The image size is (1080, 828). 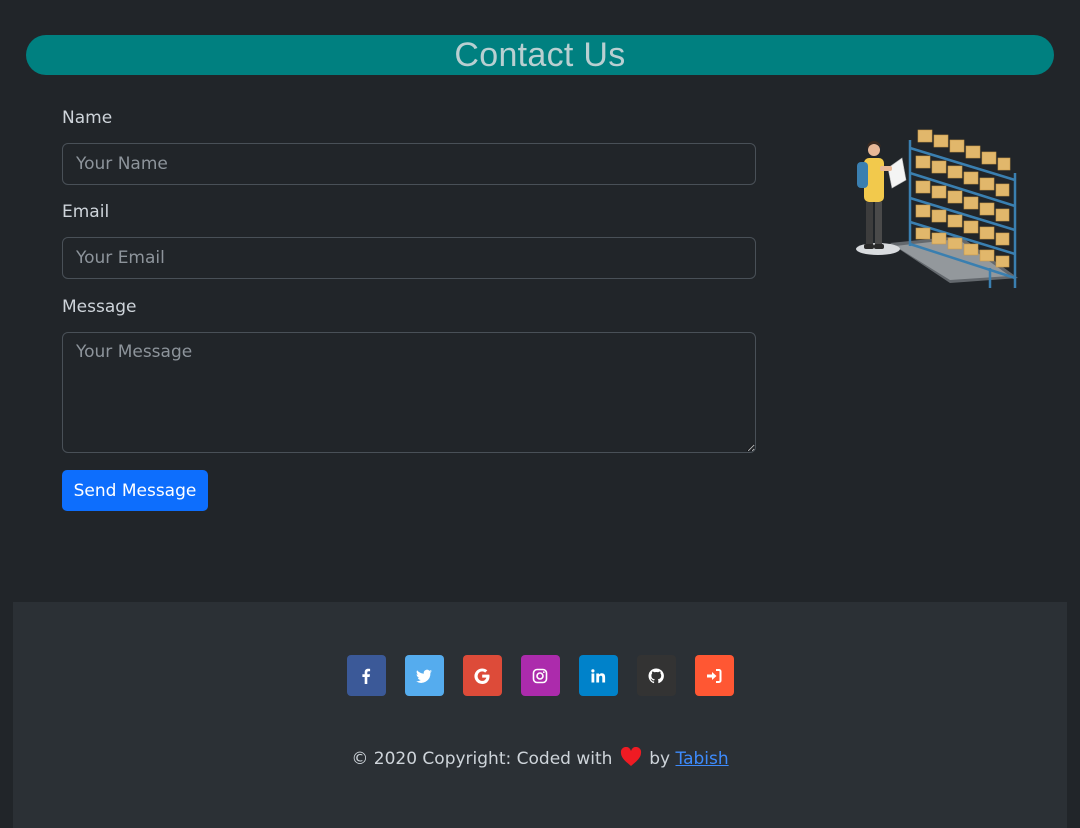 I want to click on warehouse-illustration, so click(x=937, y=213).